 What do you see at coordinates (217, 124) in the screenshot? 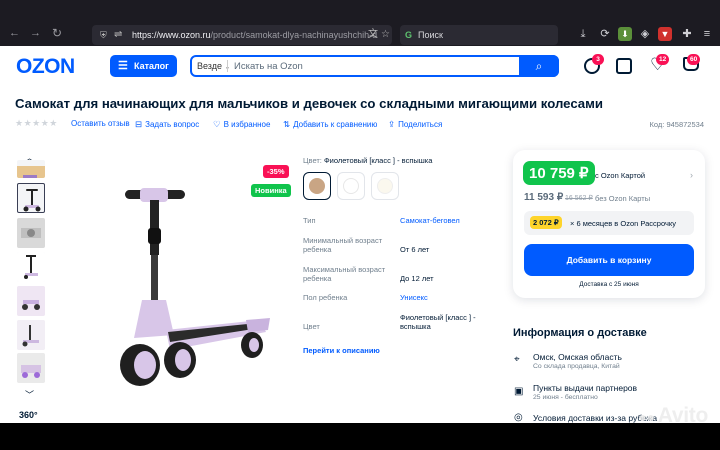
I see `heart-icon: ♡` at bounding box center [217, 124].